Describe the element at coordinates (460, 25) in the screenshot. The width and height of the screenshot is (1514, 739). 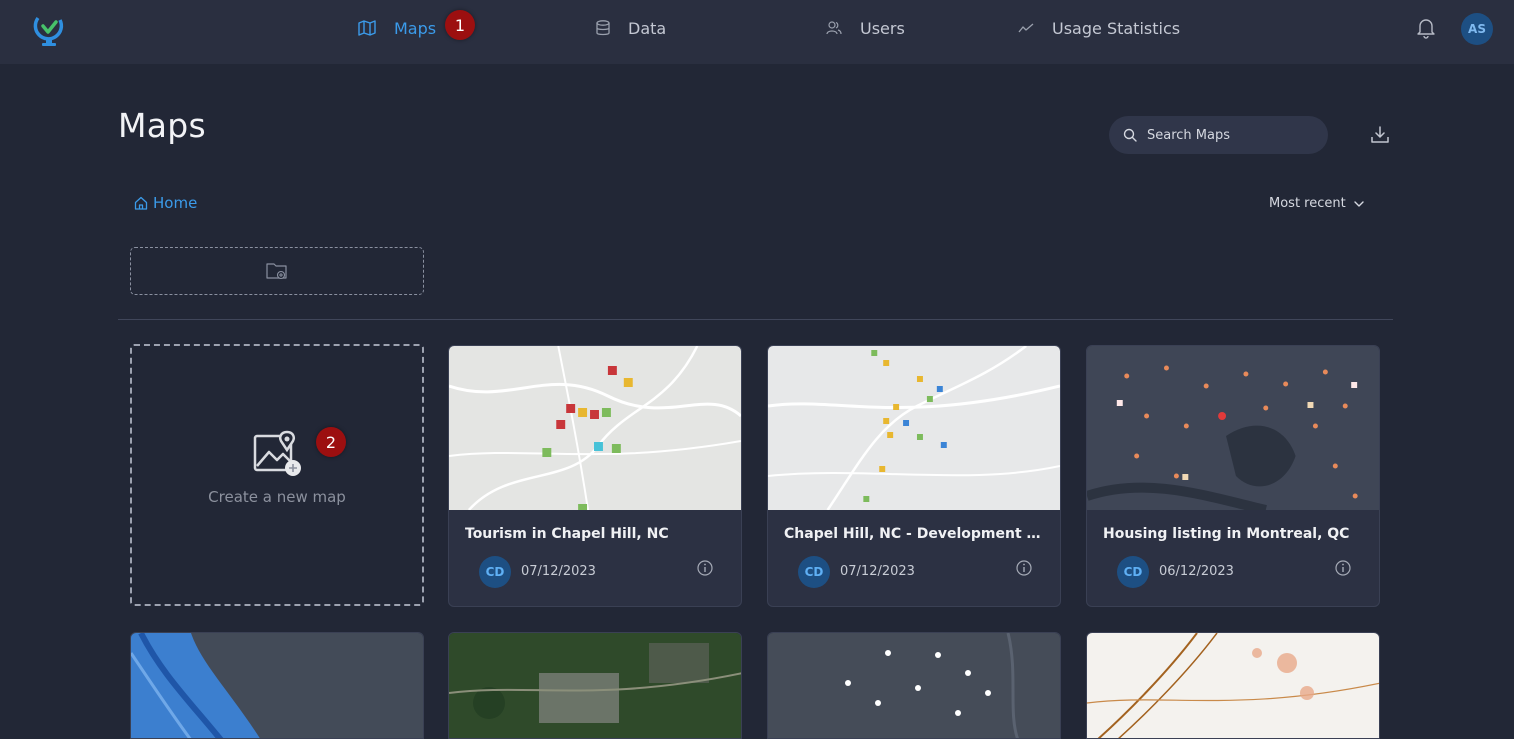
I see `annotation-badge-1: 1` at that location.